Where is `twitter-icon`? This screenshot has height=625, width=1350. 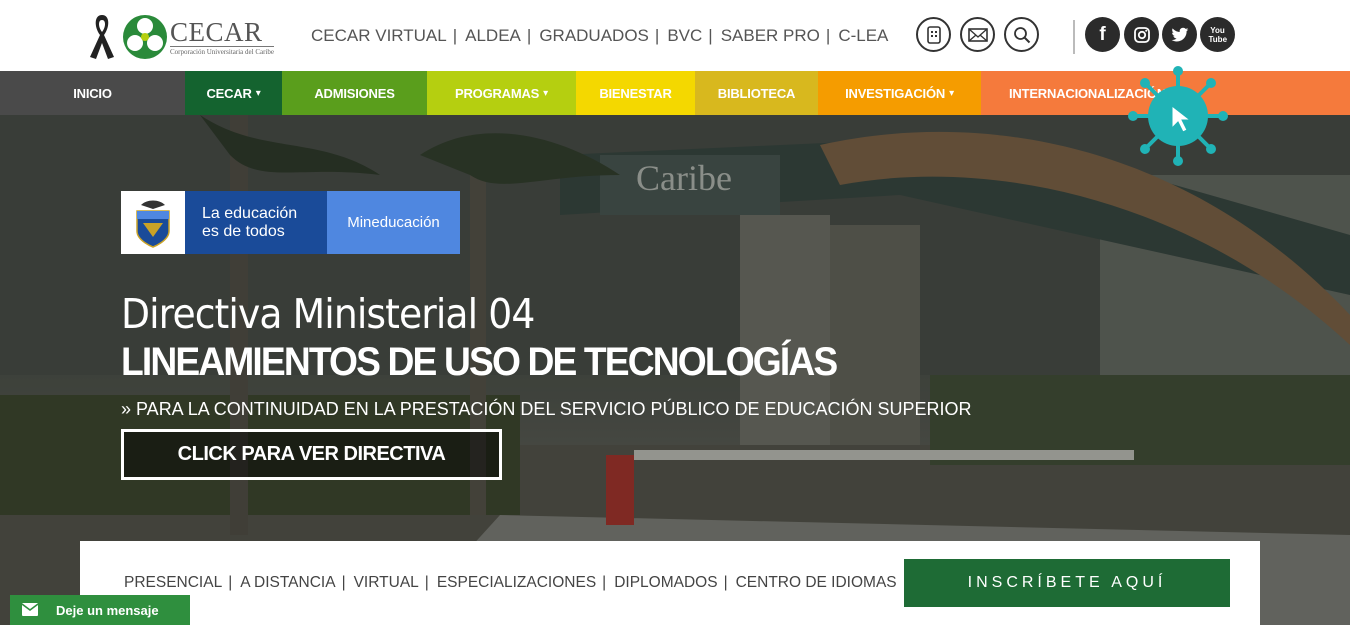
twitter-icon is located at coordinates (1179, 34).